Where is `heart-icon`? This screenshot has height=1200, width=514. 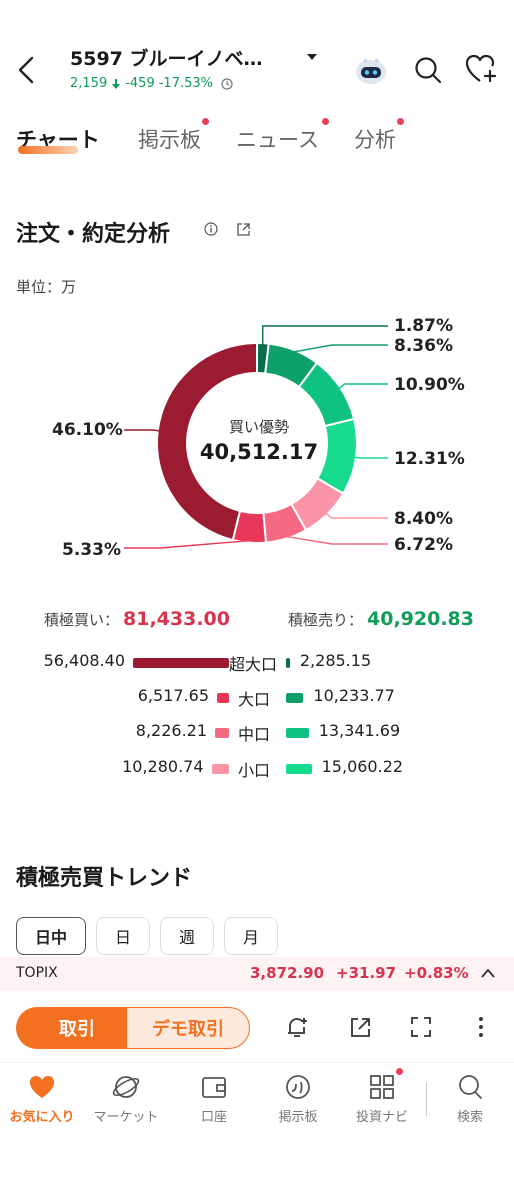 heart-icon is located at coordinates (42, 1087).